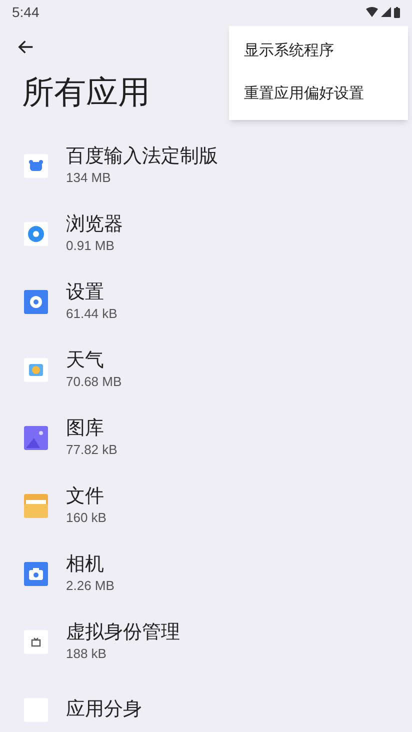 The height and width of the screenshot is (732, 412). What do you see at coordinates (87, 654) in the screenshot?
I see `app-size: 188 kB` at bounding box center [87, 654].